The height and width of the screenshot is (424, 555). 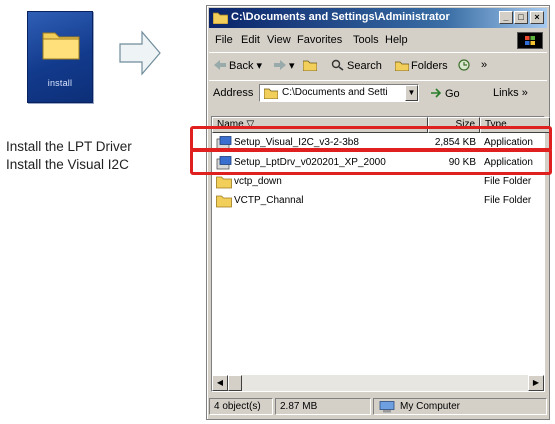 I want to click on windows-logo-icon, so click(x=530, y=40).